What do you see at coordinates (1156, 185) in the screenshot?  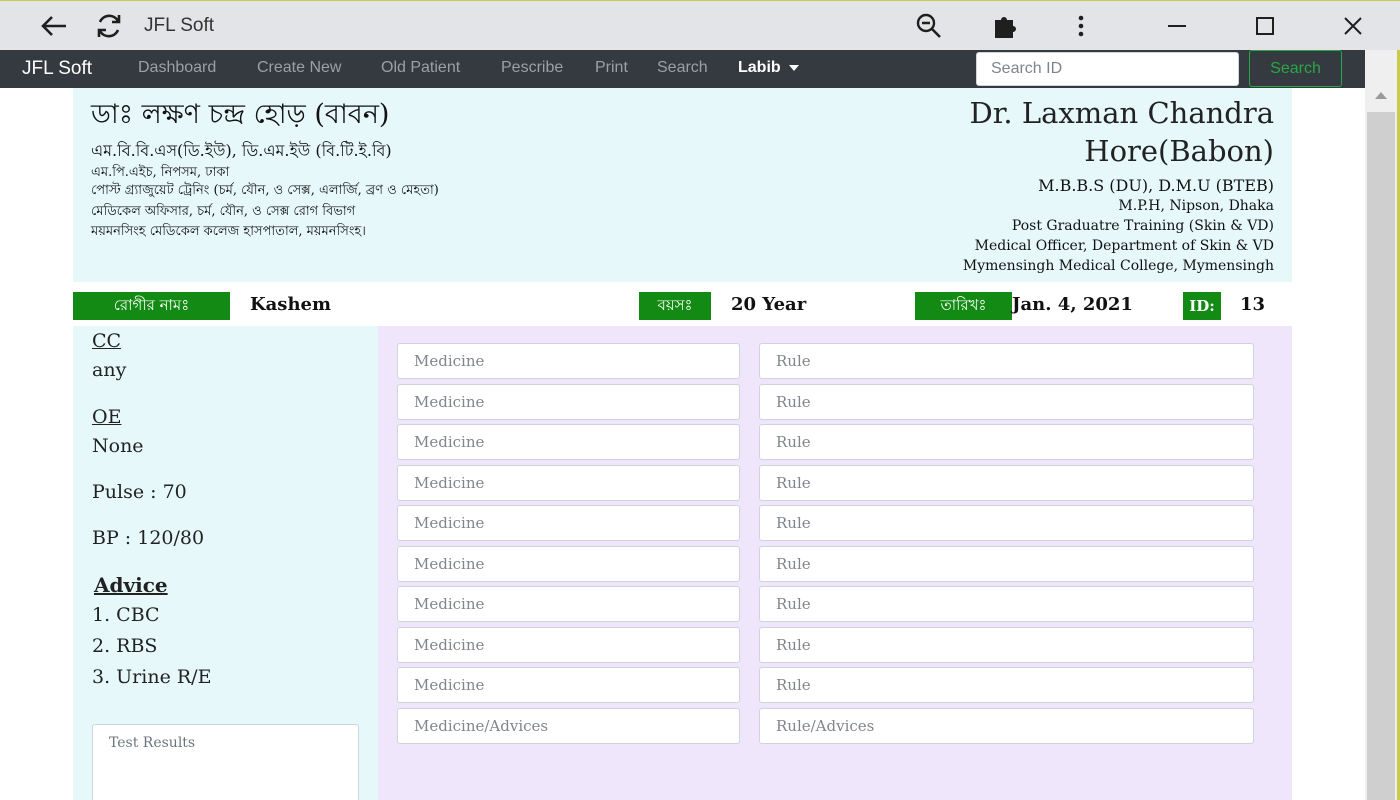 I see `doctor-degrees-english: M.B.B.S (DU), D.M.U (BTEB)` at bounding box center [1156, 185].